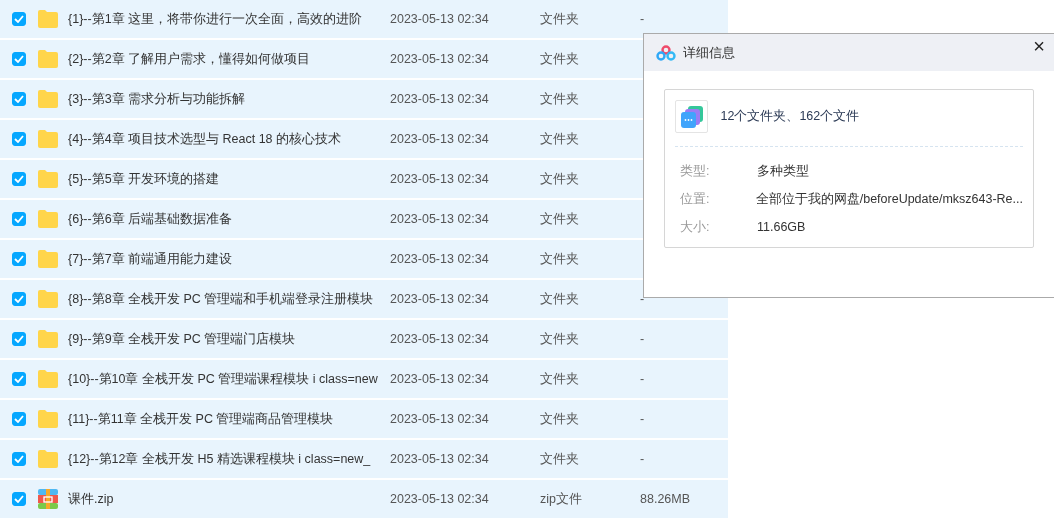 Image resolution: width=1054 pixels, height=519 pixels. I want to click on archive-icon, so click(48, 499).